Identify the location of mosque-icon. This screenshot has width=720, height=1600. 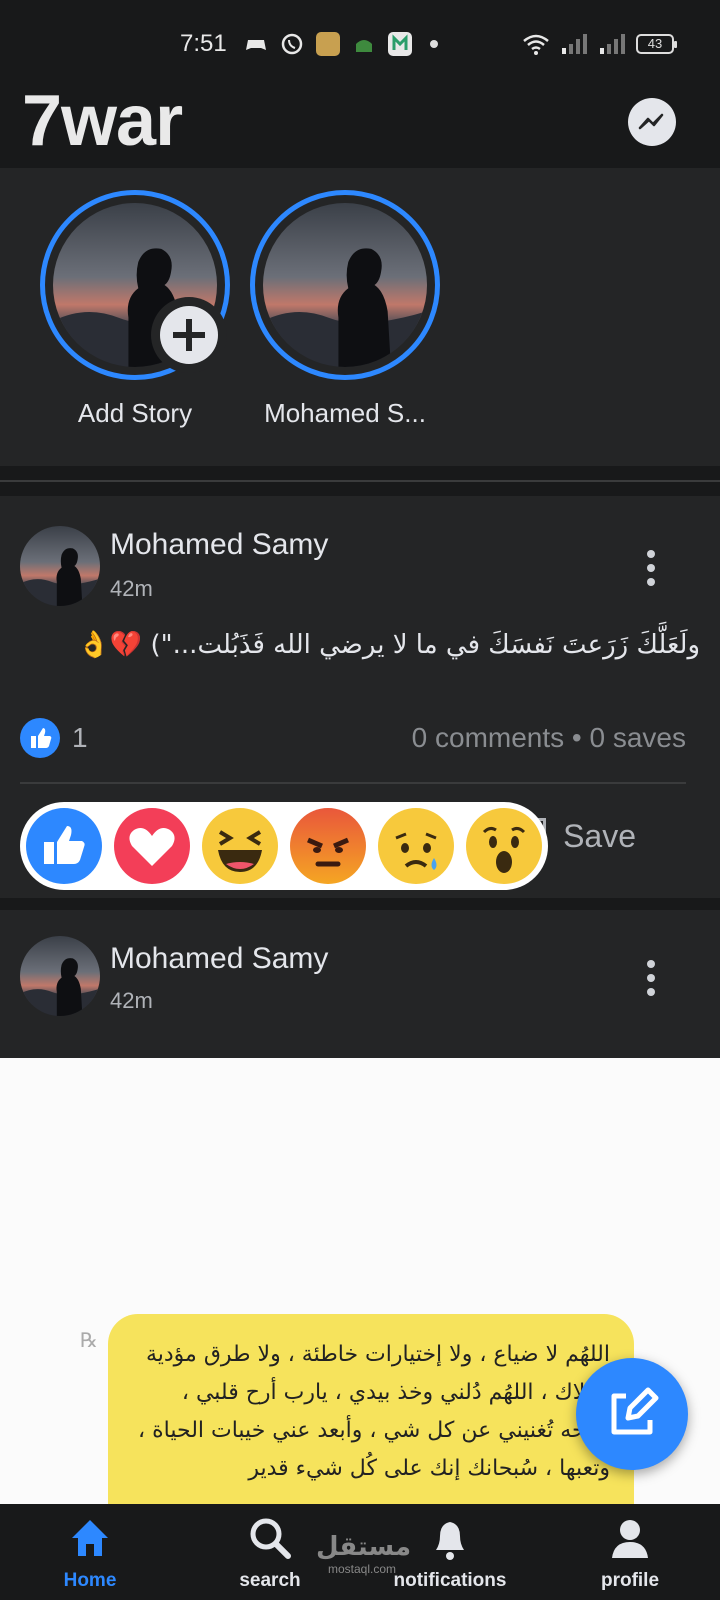
(364, 44).